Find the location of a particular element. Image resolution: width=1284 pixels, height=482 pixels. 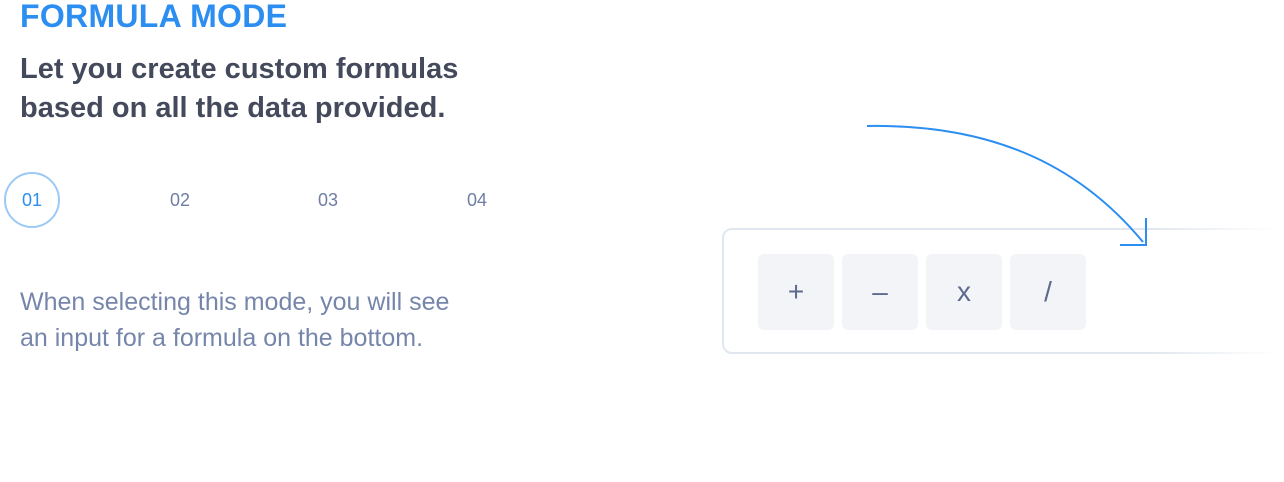

description-line-2: an input for a formula on the bottom. is located at coordinates (222, 338).